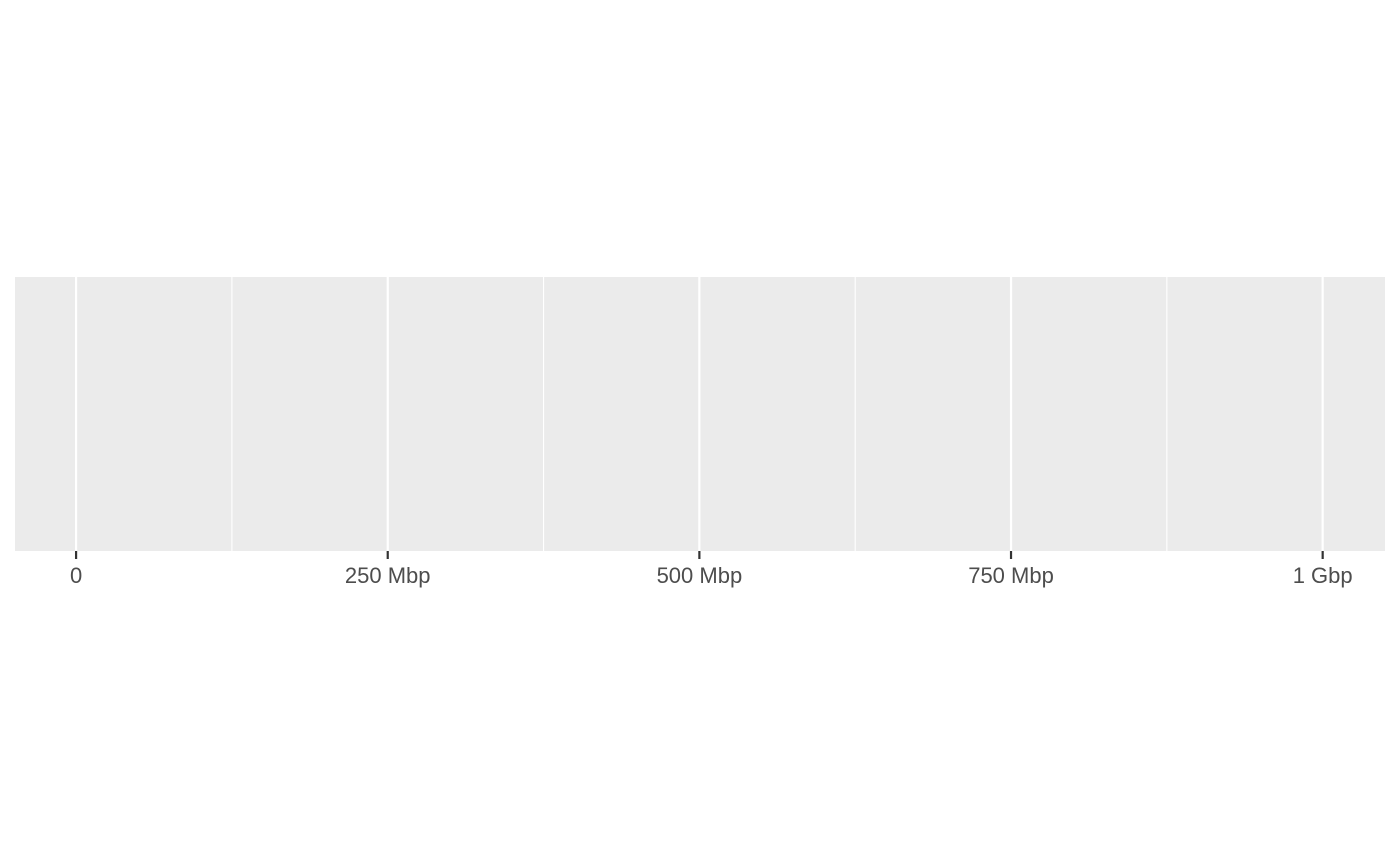 The width and height of the screenshot is (1400, 866). I want to click on x-tick-label: 250 Mbp, so click(388, 575).